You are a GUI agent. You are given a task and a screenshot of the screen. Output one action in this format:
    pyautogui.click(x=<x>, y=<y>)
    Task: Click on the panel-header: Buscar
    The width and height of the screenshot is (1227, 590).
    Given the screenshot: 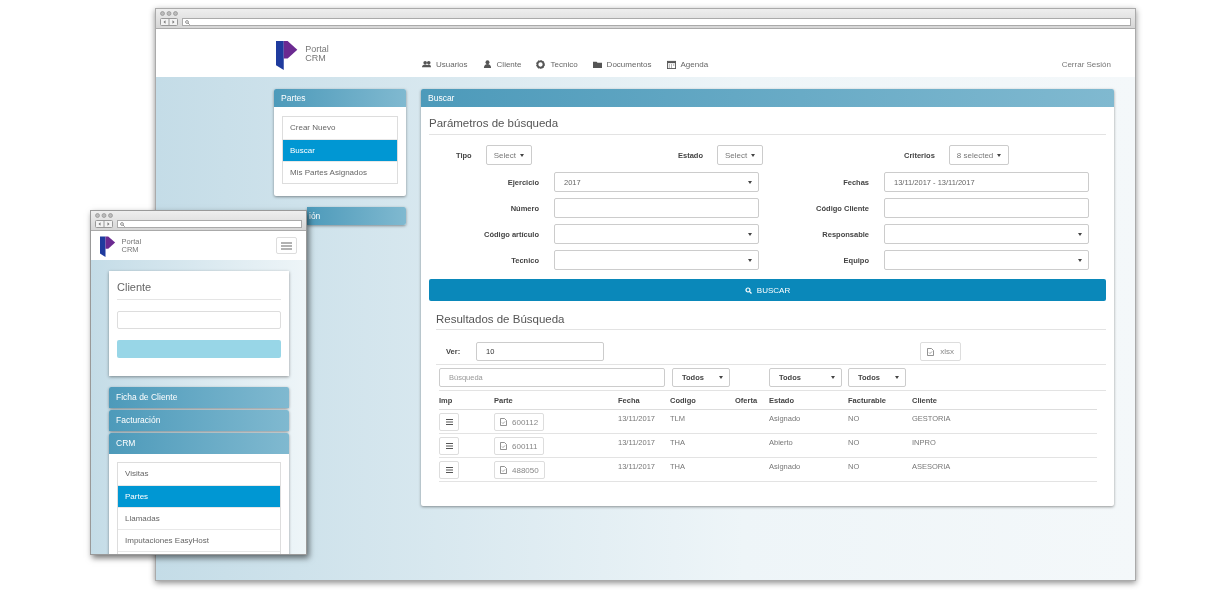 What is the action you would take?
    pyautogui.click(x=767, y=98)
    